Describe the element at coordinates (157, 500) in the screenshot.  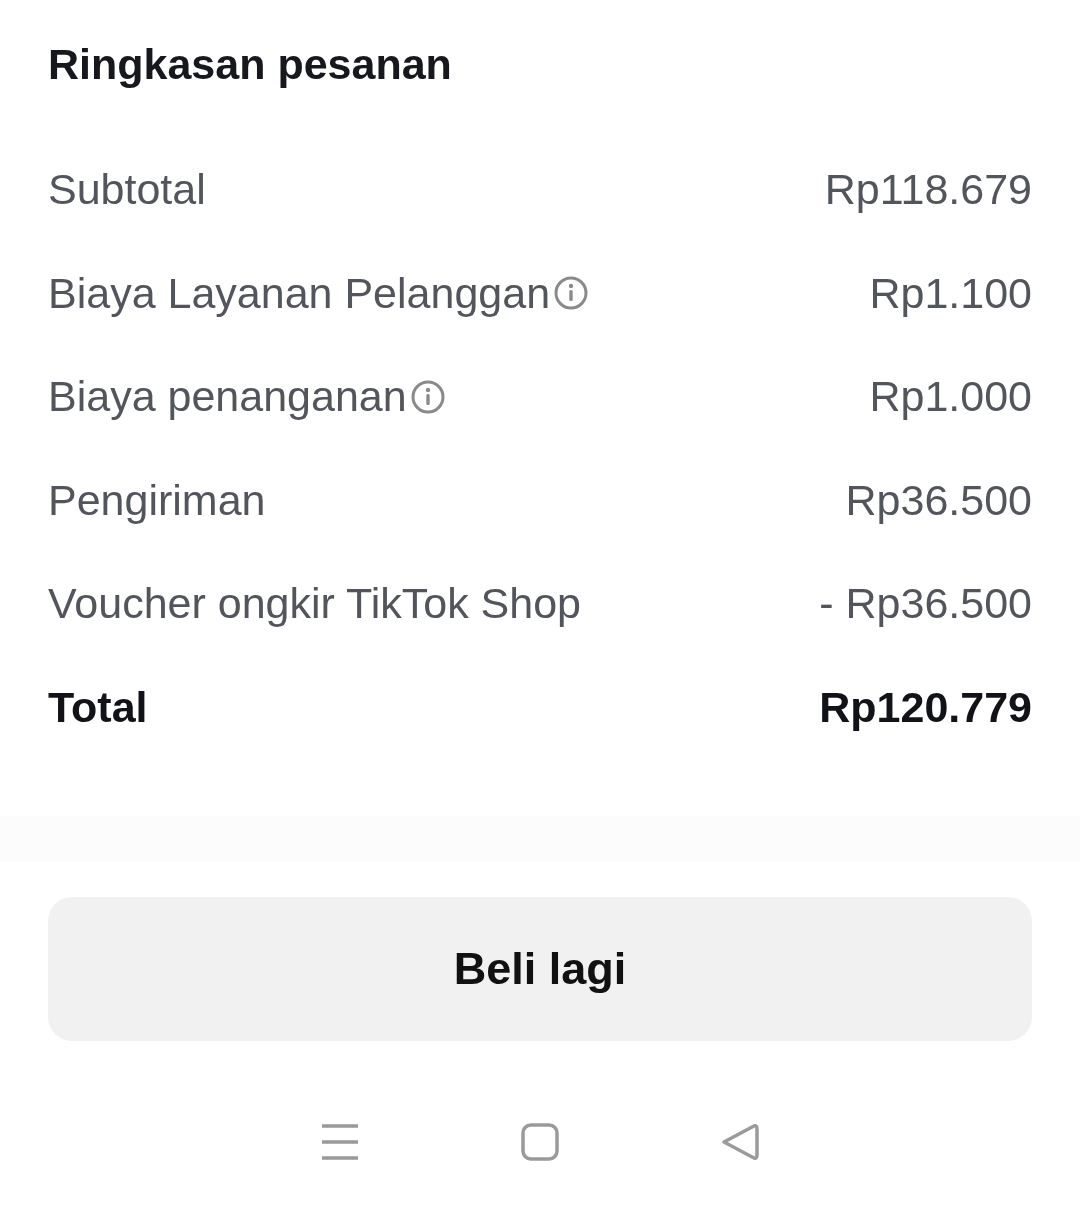
I see `fee-label: Pengiriman` at that location.